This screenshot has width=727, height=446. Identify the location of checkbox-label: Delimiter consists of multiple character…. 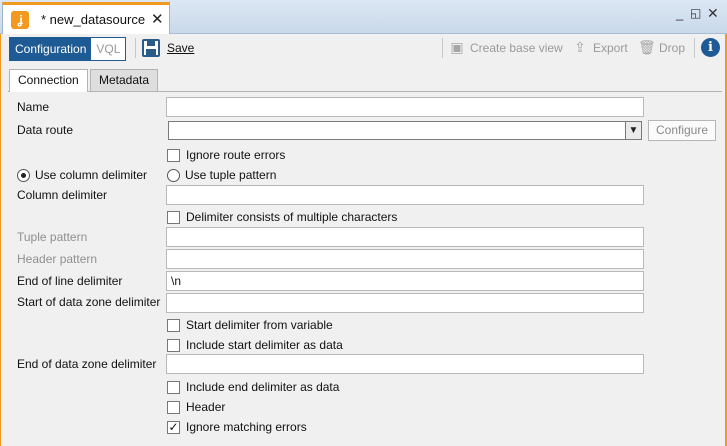
(292, 217).